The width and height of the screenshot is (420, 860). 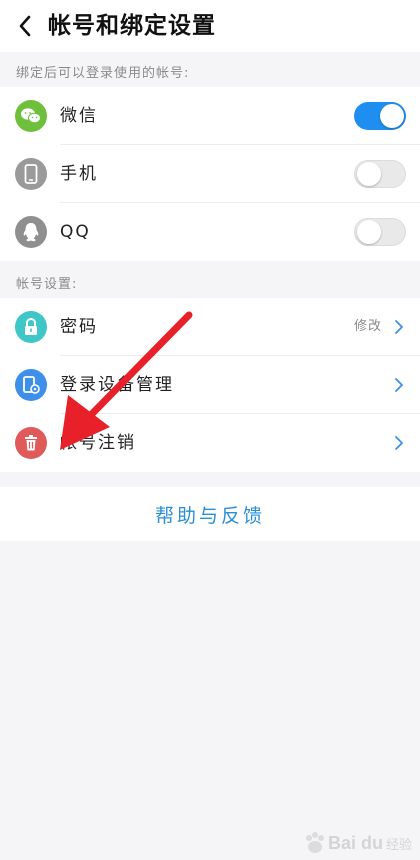 I want to click on password-label: 密码, so click(x=79, y=327).